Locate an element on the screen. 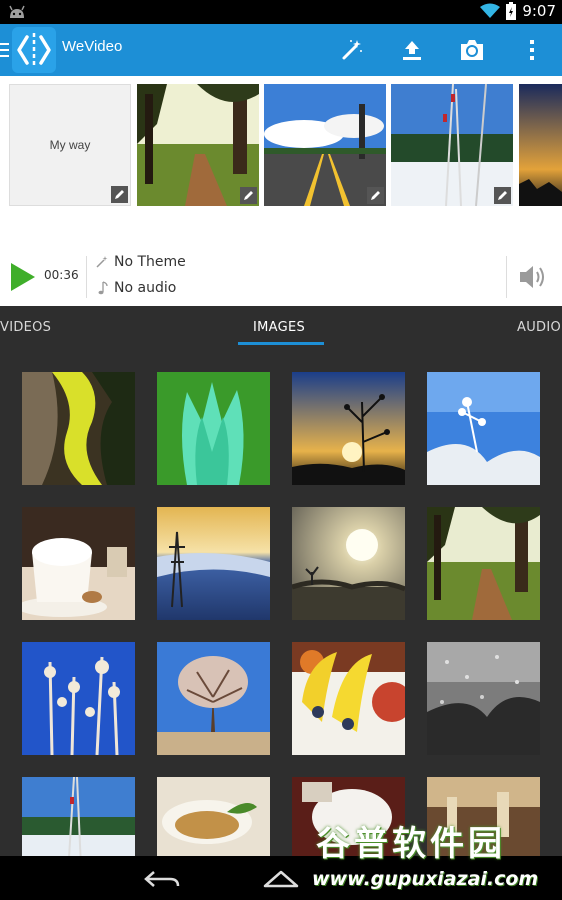 The height and width of the screenshot is (900, 562). tab-audio: AUDIO is located at coordinates (539, 327).